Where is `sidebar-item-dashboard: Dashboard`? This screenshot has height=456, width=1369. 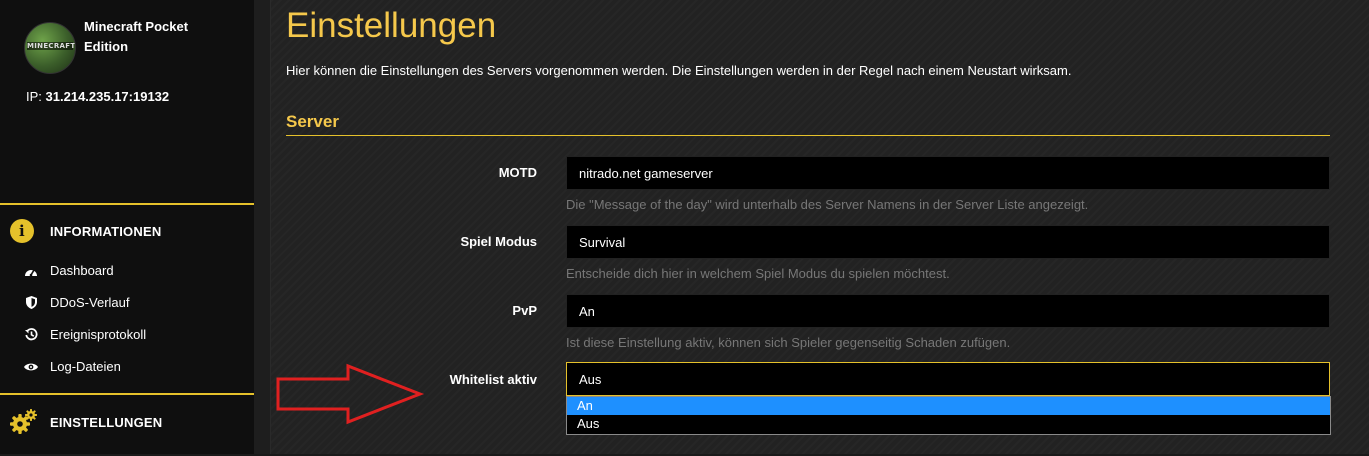 sidebar-item-dashboard: Dashboard is located at coordinates (69, 270).